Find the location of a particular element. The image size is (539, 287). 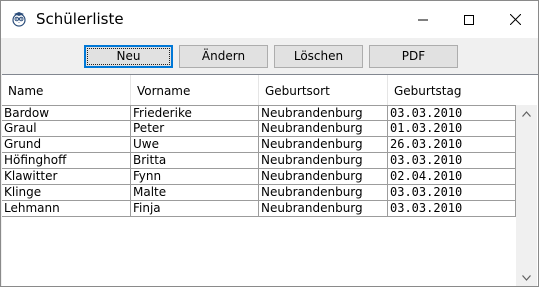

cell-geburtstag: 01.03.2010 is located at coordinates (452, 128).